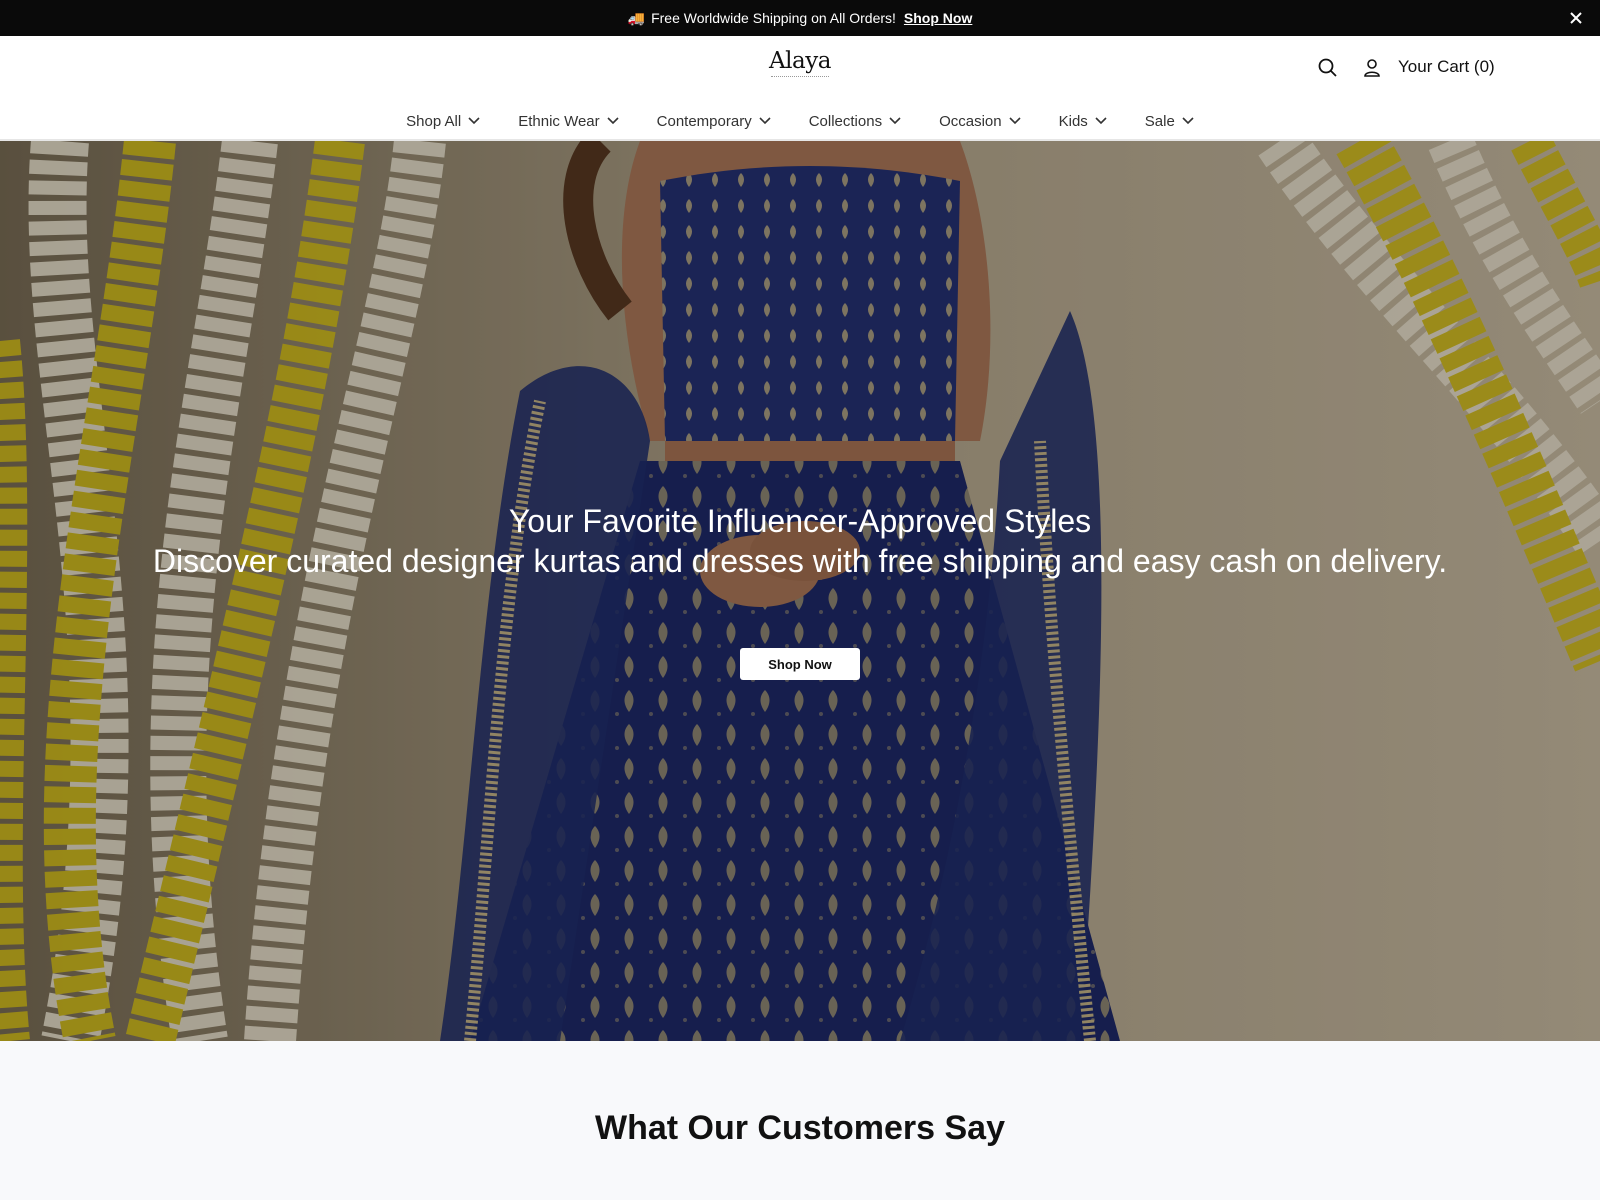 The image size is (1600, 1200). I want to click on cart-link: Your Cart (0), so click(1446, 67).